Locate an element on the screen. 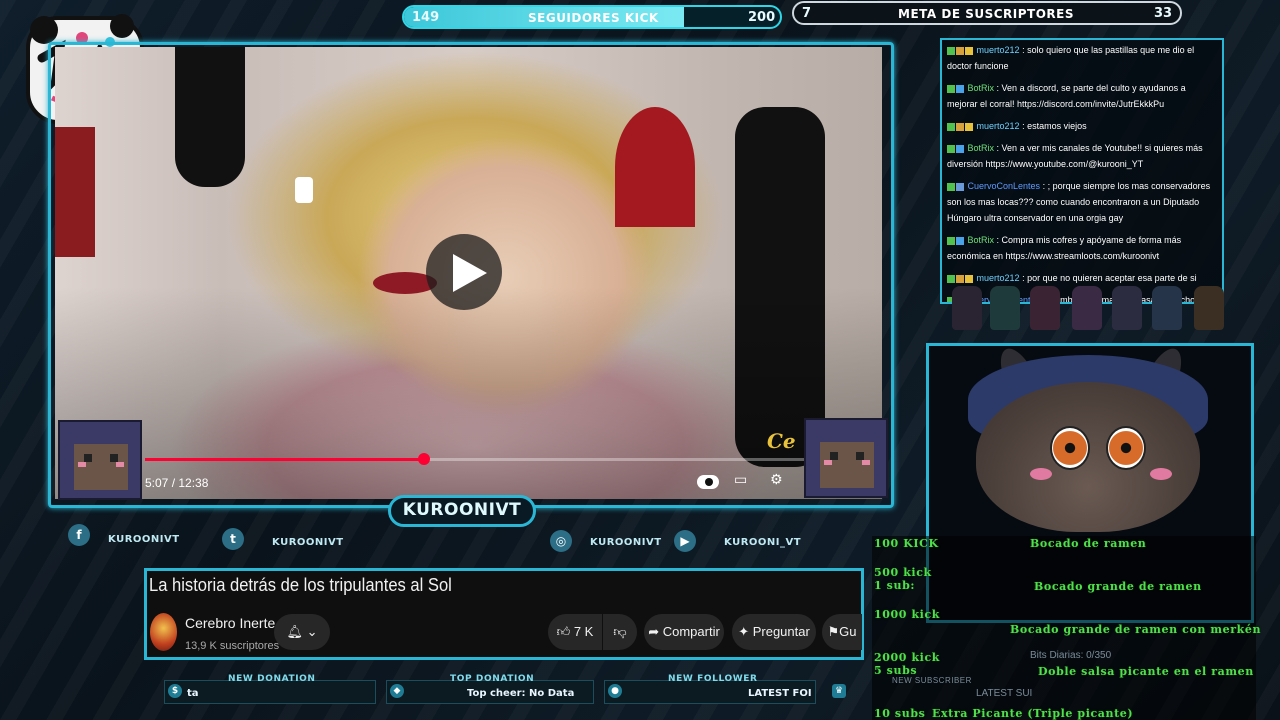  reward-name: Bocado grande de ramen is located at coordinates (1118, 586).